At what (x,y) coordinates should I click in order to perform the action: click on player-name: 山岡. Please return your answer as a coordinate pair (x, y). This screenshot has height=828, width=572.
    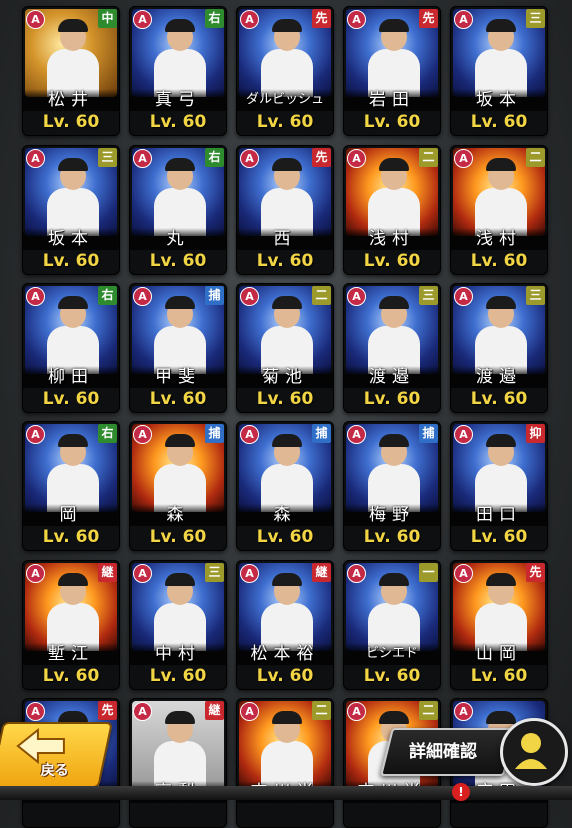
    Looking at the image, I should click on (499, 654).